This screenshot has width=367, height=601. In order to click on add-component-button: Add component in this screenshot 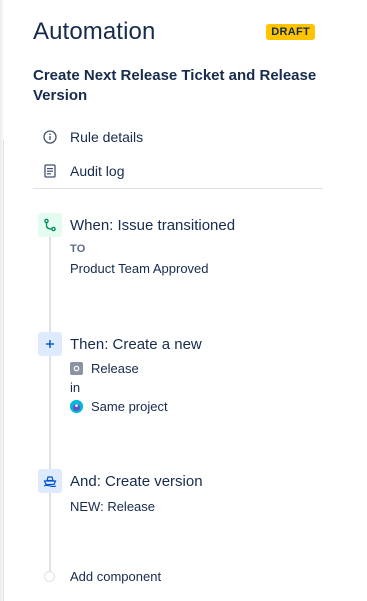, I will do `click(102, 576)`.